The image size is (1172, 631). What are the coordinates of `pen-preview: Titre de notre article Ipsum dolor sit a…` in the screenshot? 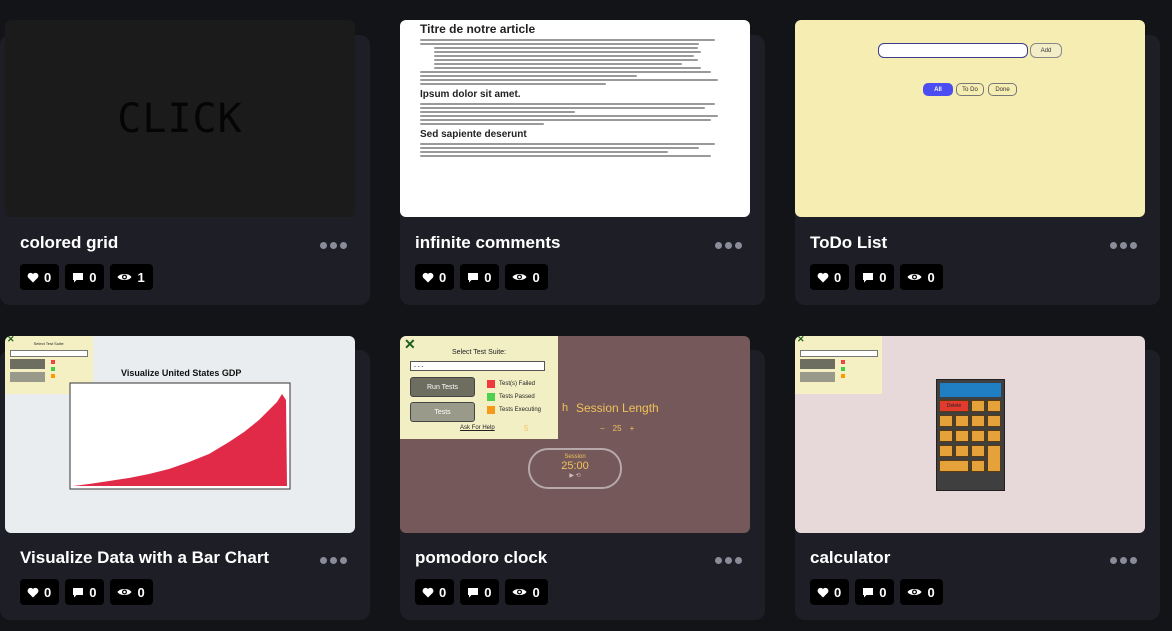 It's located at (575, 118).